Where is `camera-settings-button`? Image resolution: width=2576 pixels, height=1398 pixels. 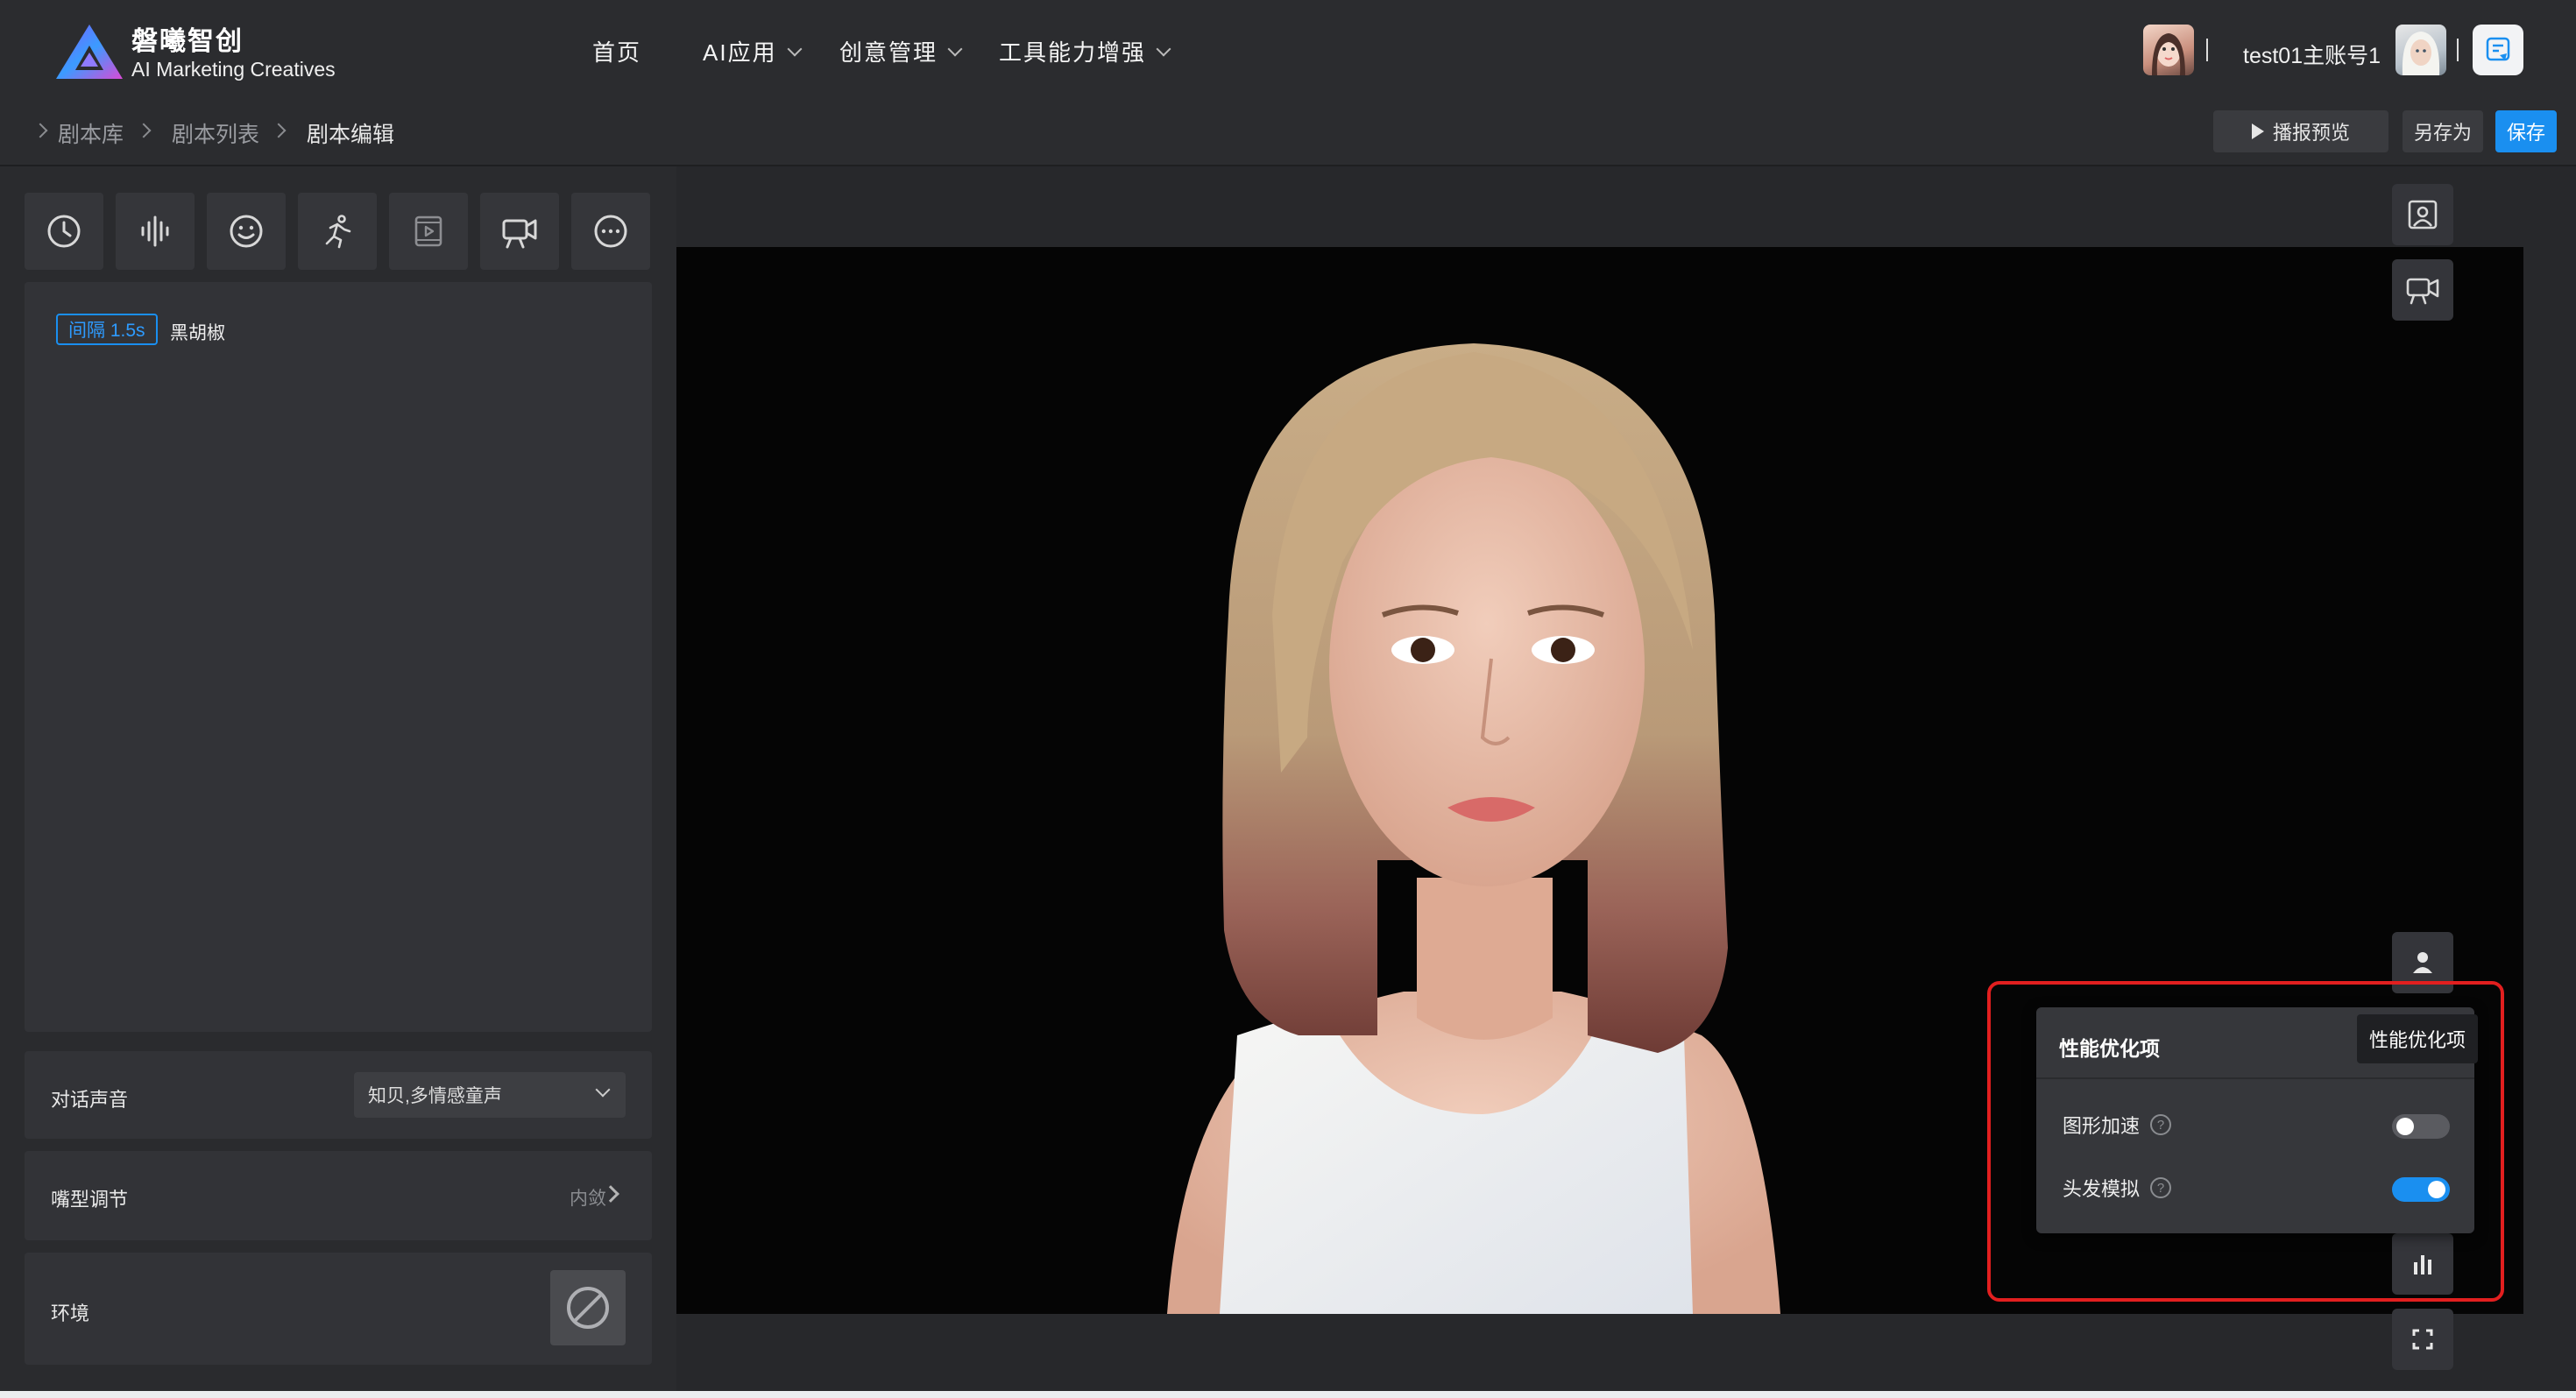
camera-settings-button is located at coordinates (2422, 290).